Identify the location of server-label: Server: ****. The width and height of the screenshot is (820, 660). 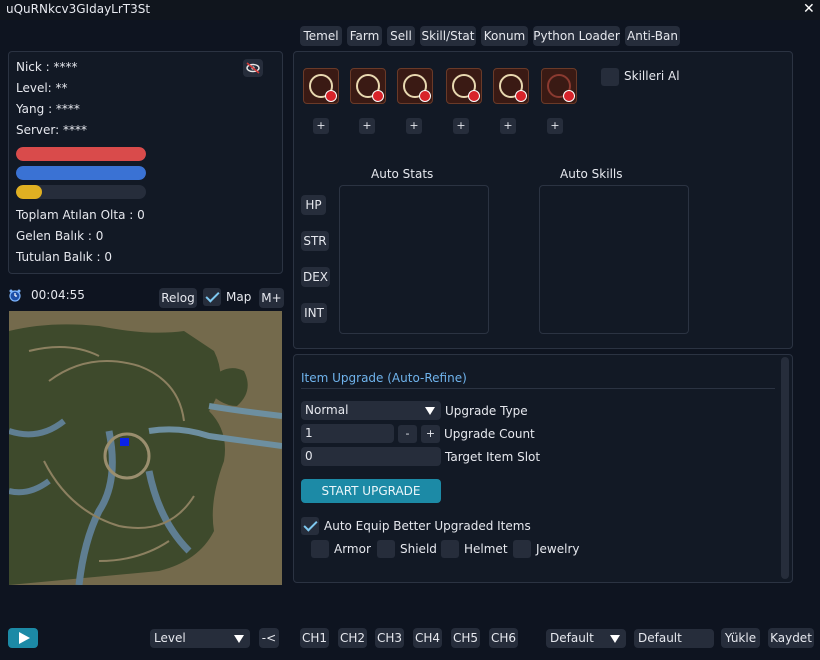
(51, 130).